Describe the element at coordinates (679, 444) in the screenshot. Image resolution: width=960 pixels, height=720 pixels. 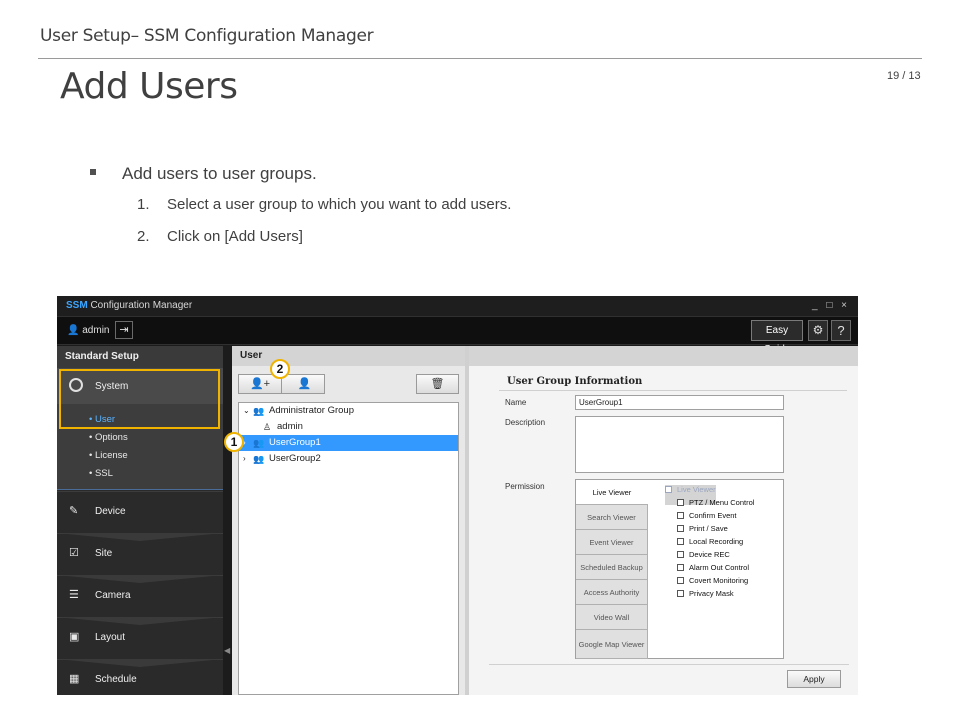
I see `description-field` at that location.